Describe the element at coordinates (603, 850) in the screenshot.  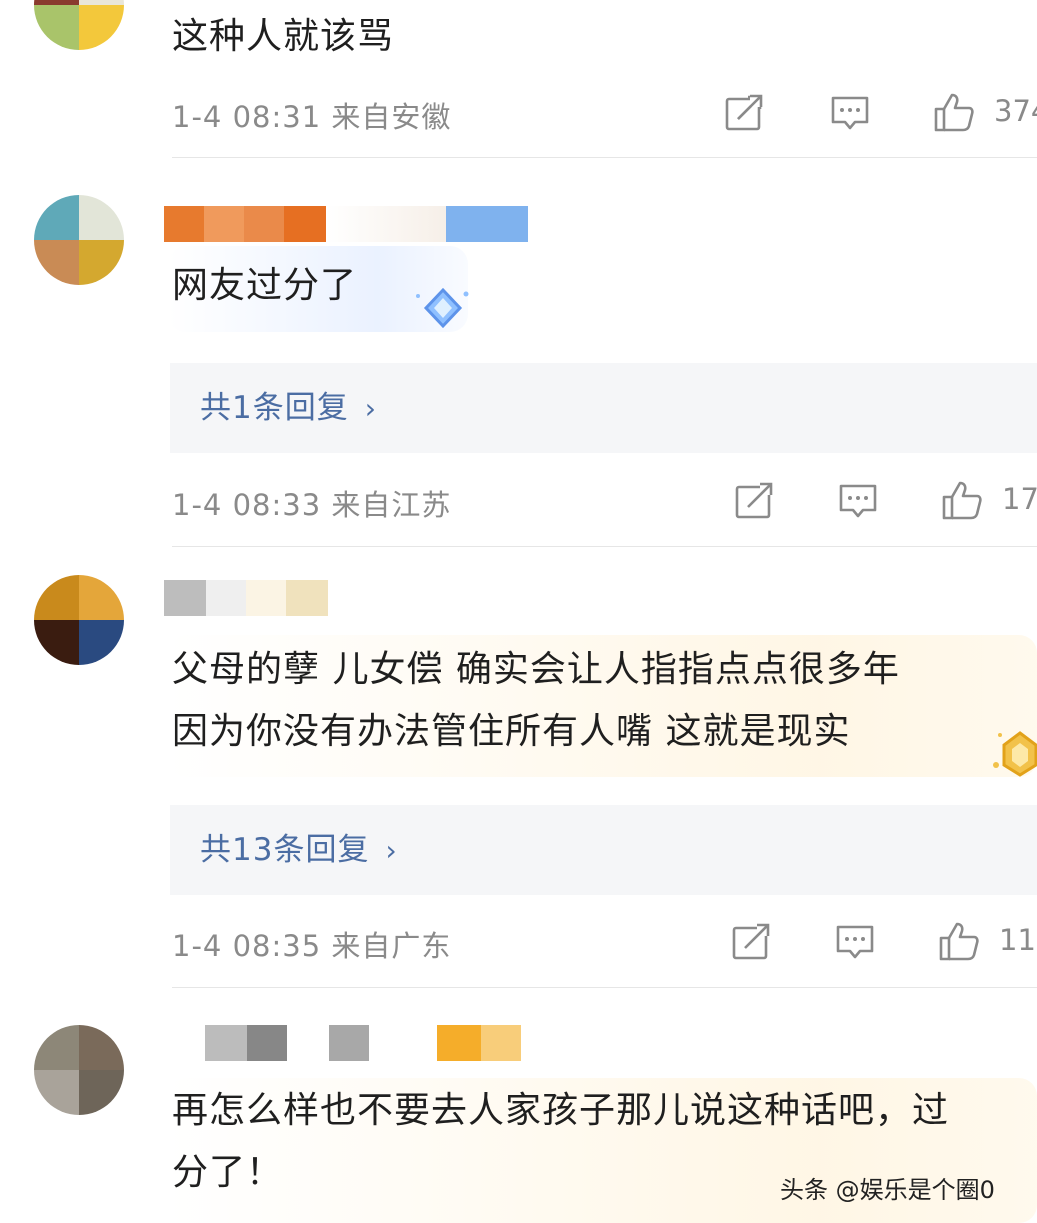
I see `replies-box: 共13条回复 ›` at that location.